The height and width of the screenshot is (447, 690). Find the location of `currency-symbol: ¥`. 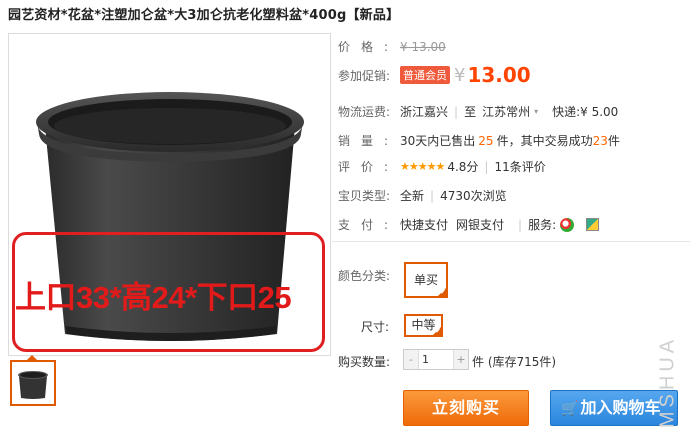

currency-symbol: ¥ is located at coordinates (460, 75).